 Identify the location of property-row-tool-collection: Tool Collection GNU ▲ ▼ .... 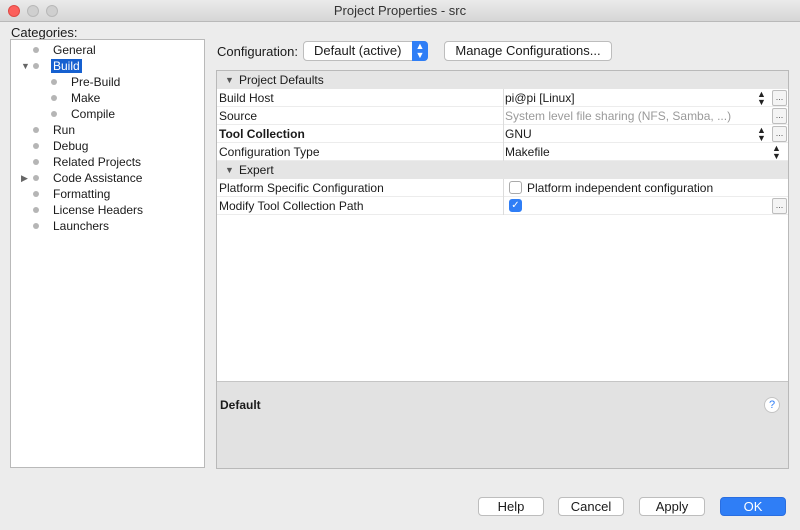
(502, 134).